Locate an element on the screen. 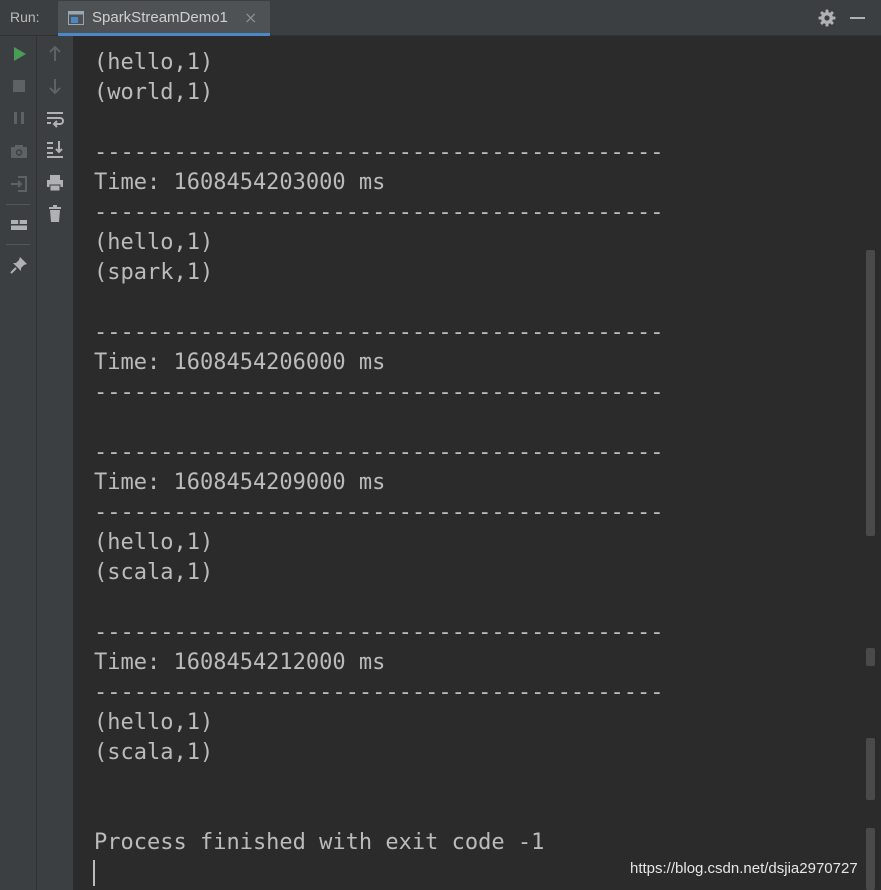 The height and width of the screenshot is (890, 881). close-icon: × is located at coordinates (250, 17).